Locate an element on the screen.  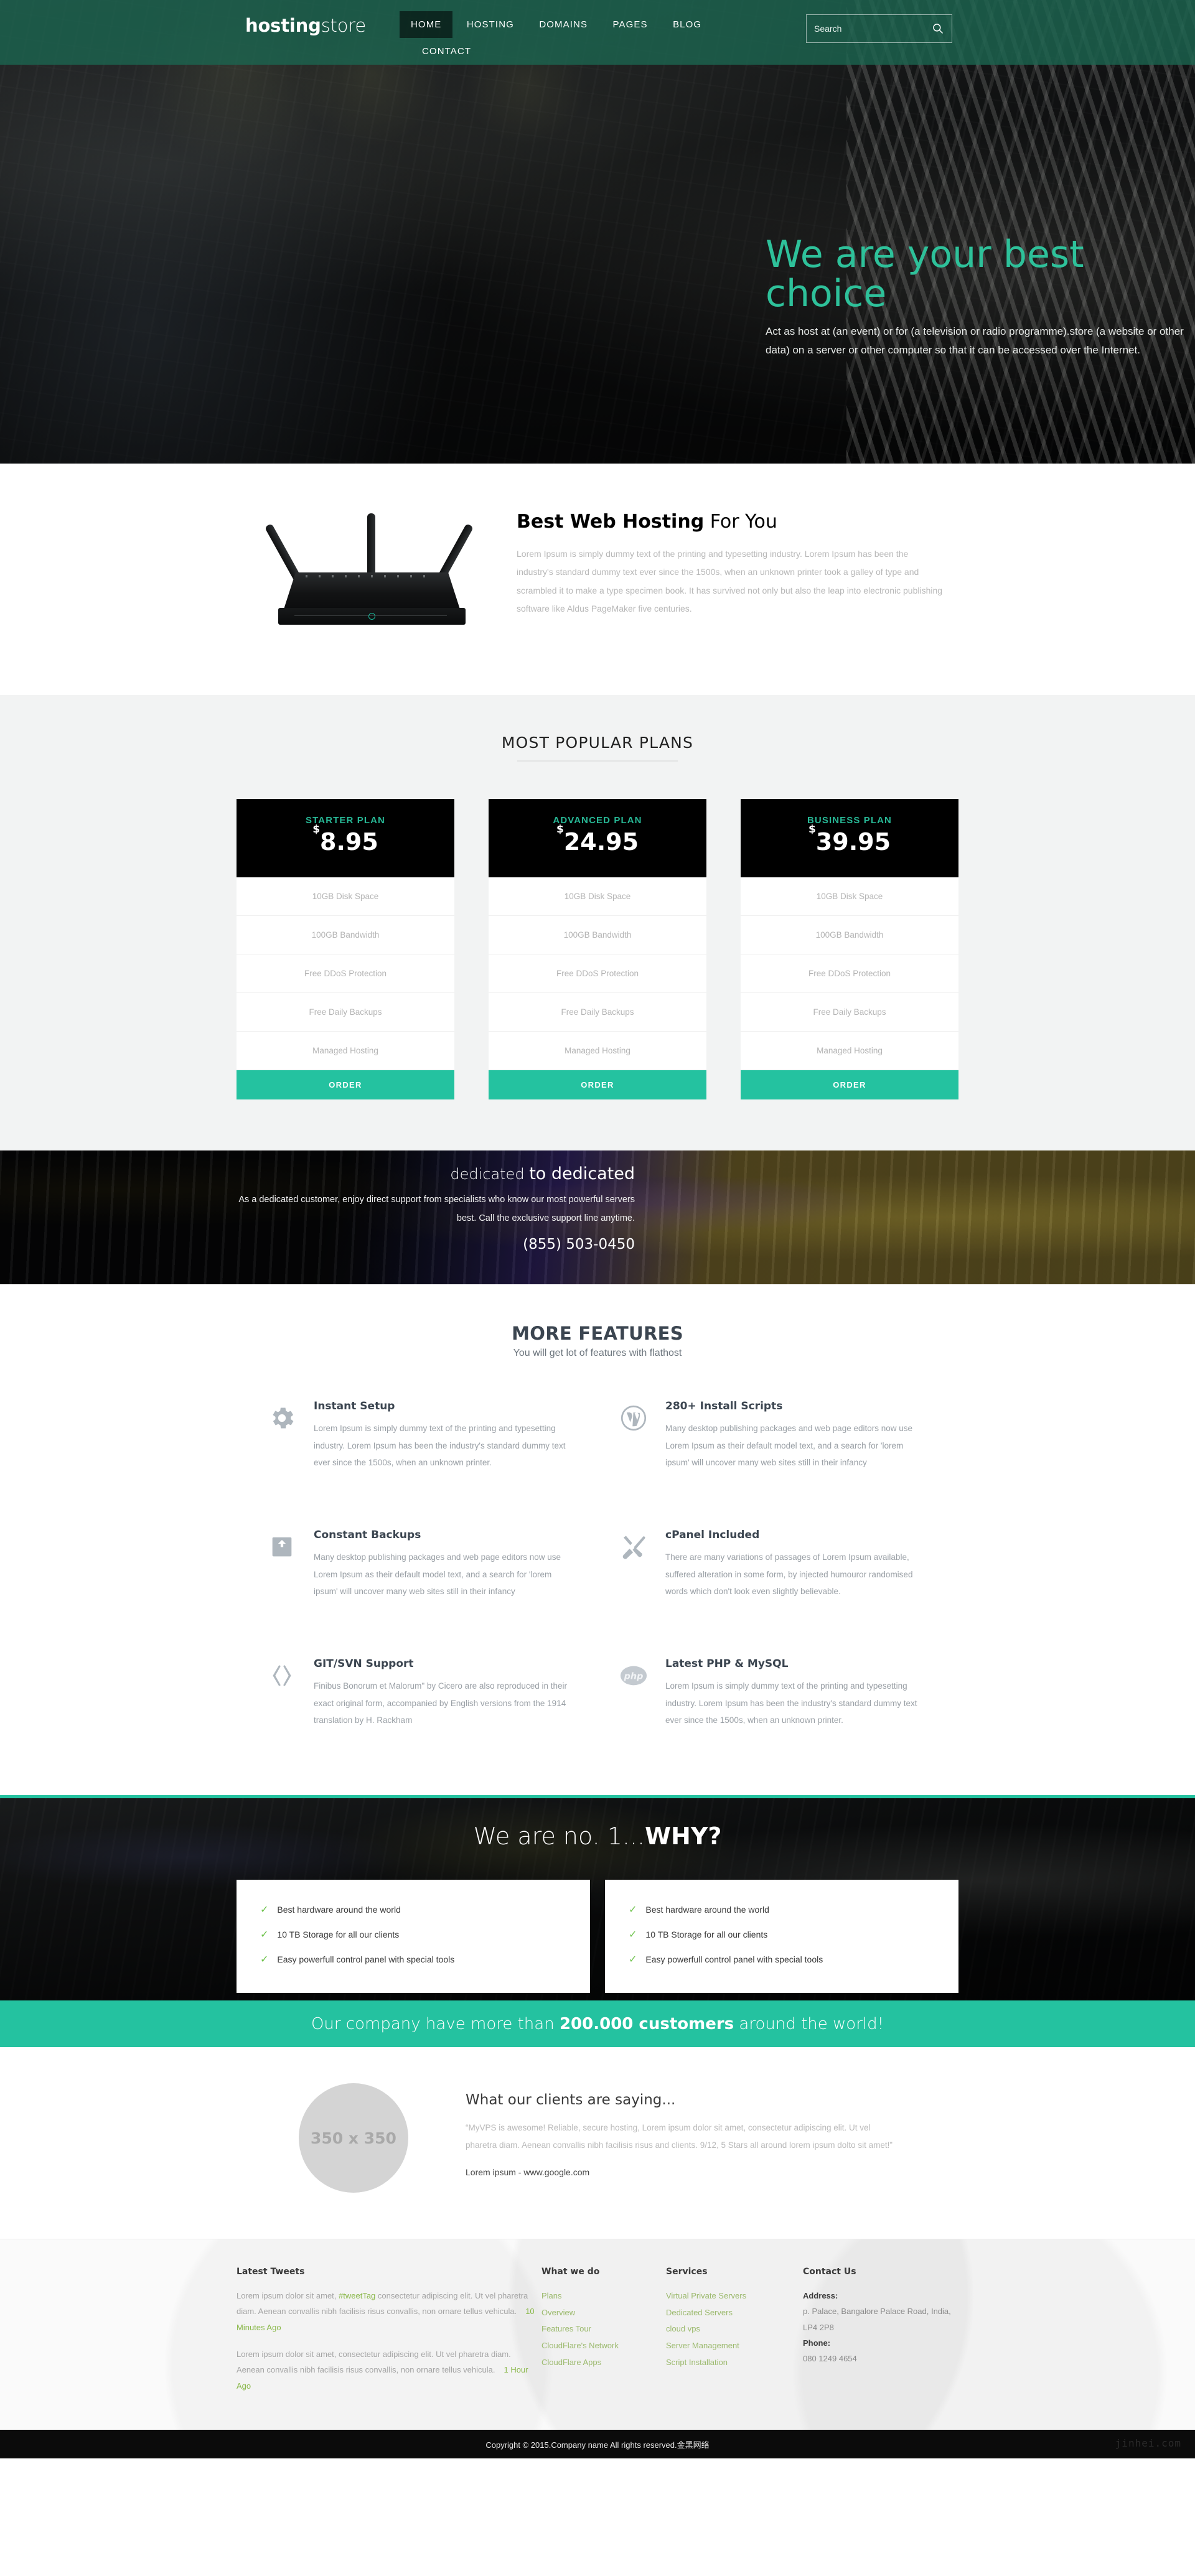
search-box is located at coordinates (879, 28).